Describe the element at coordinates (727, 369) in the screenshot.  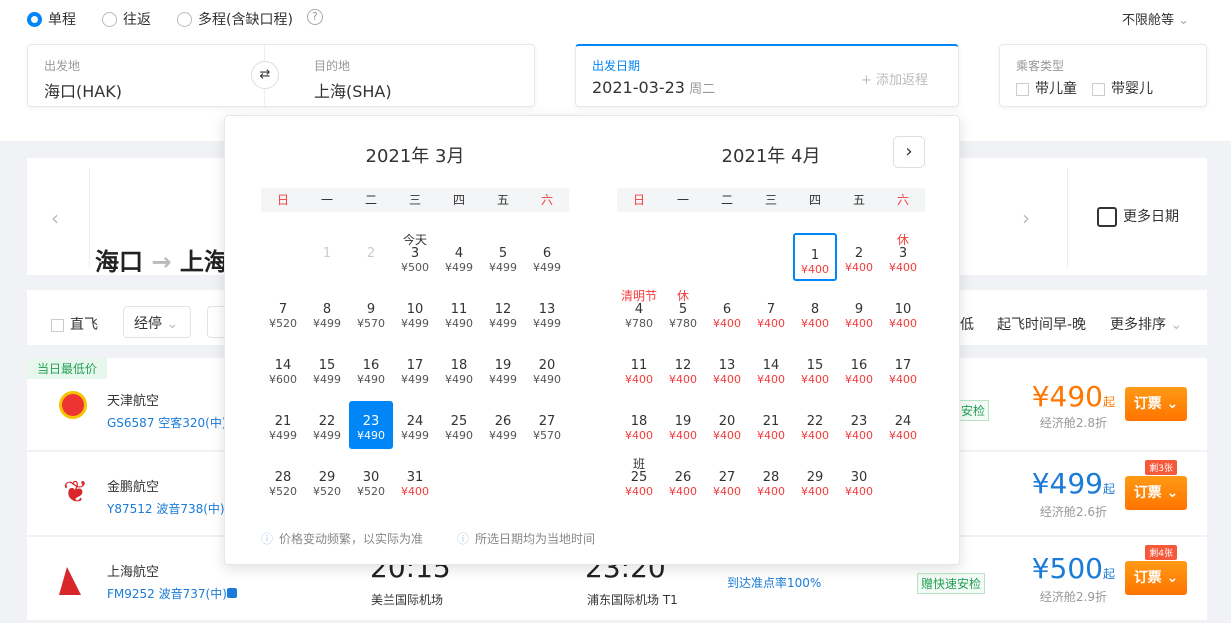
I see `calendar-day: 13 ¥400` at that location.